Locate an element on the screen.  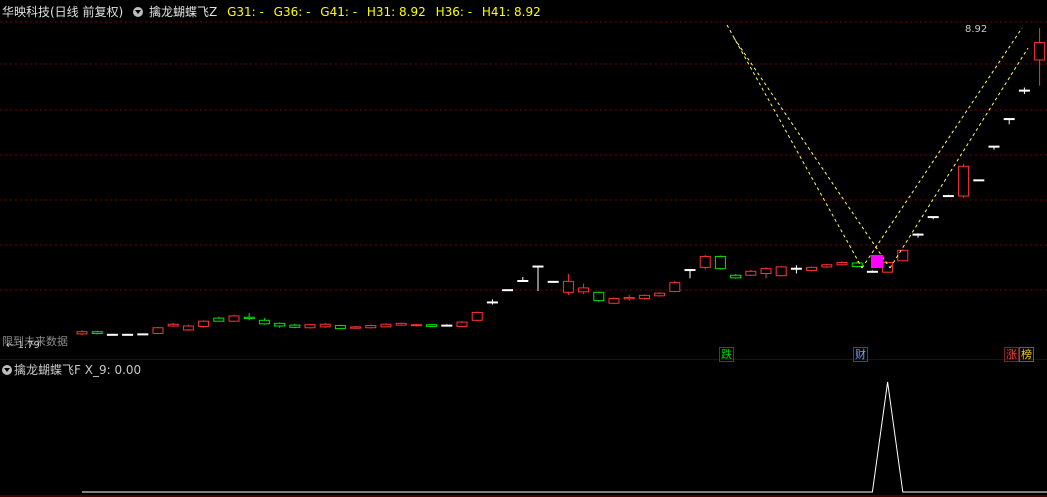
badge-die: 跌 is located at coordinates (726, 354).